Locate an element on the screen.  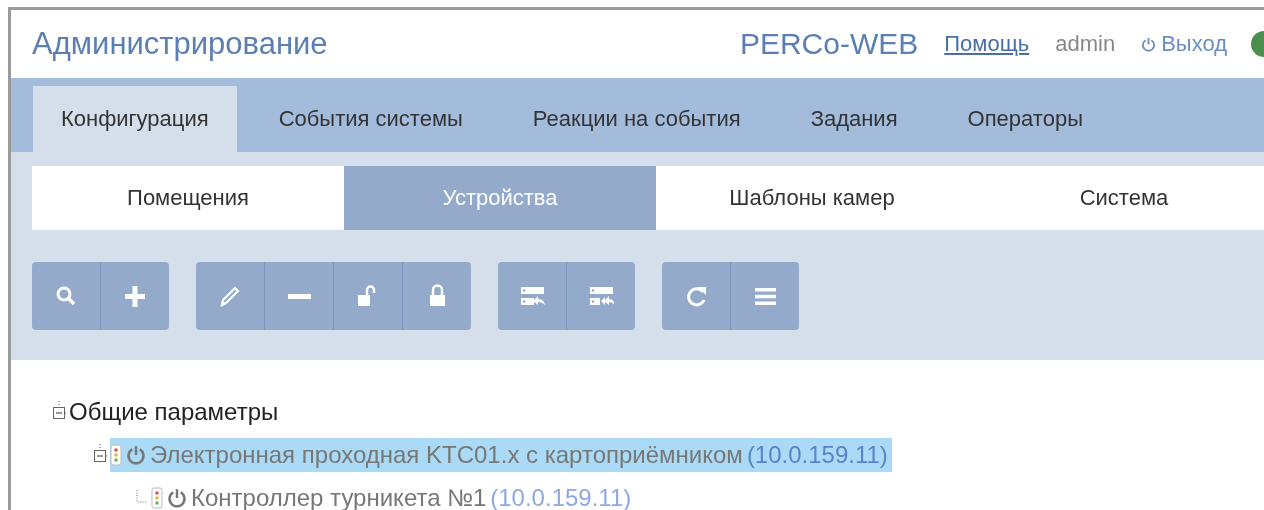
nav-tab: Реакции на события is located at coordinates (636, 119).